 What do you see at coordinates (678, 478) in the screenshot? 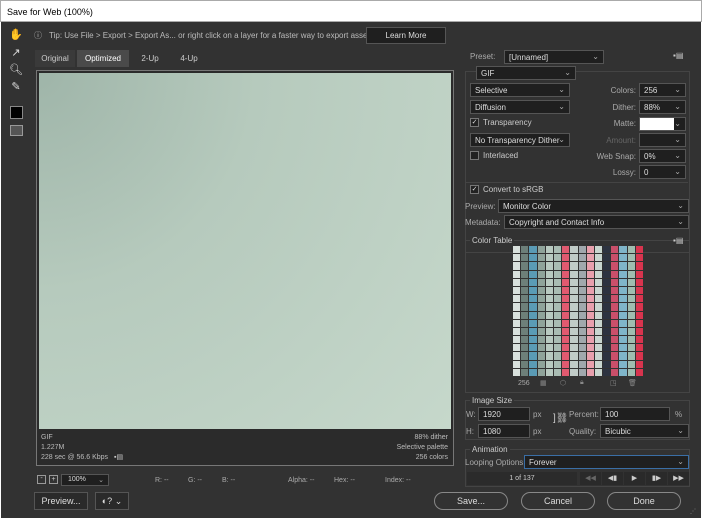
I see `last-frame-icon: ▶▶` at bounding box center [678, 478].